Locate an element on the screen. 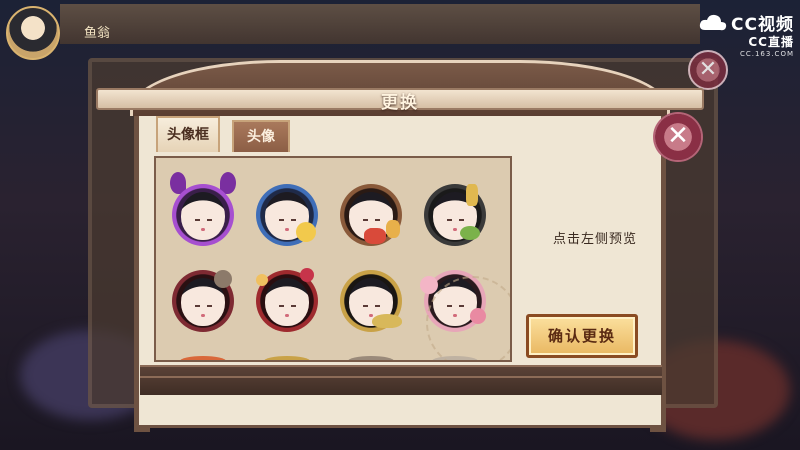  ornament-decoration is located at coordinates (223, 279).